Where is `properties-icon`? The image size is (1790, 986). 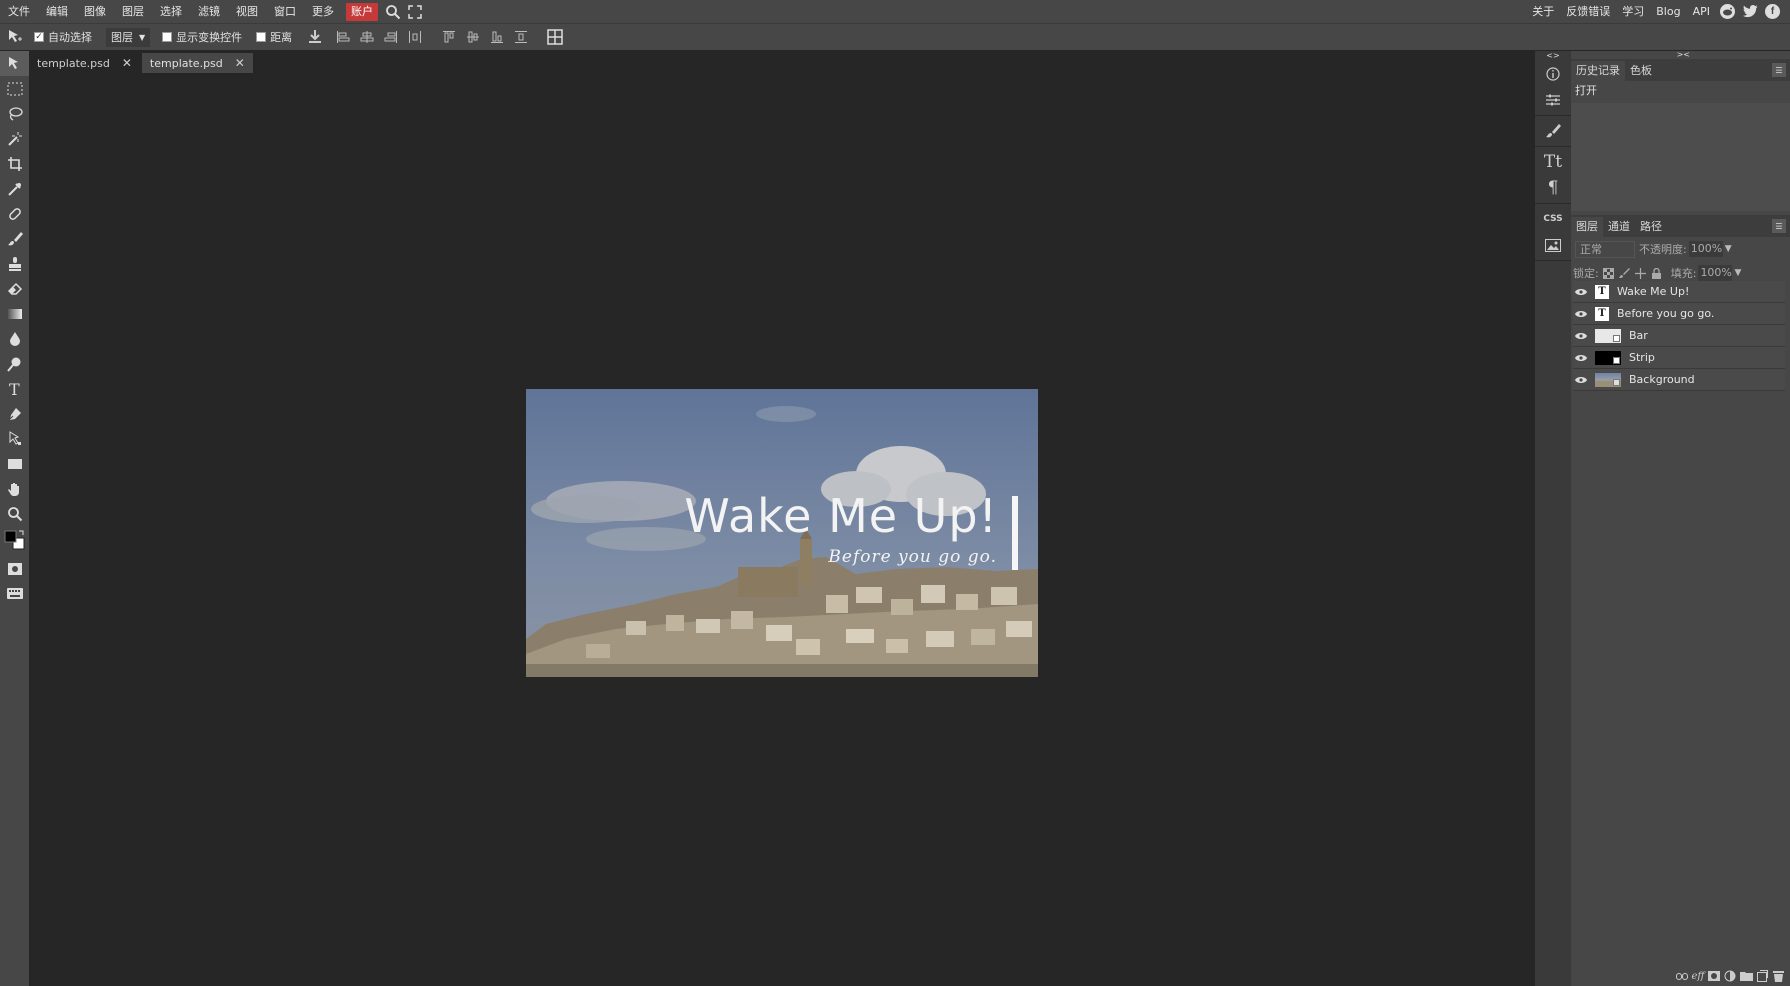
properties-icon is located at coordinates (1553, 100).